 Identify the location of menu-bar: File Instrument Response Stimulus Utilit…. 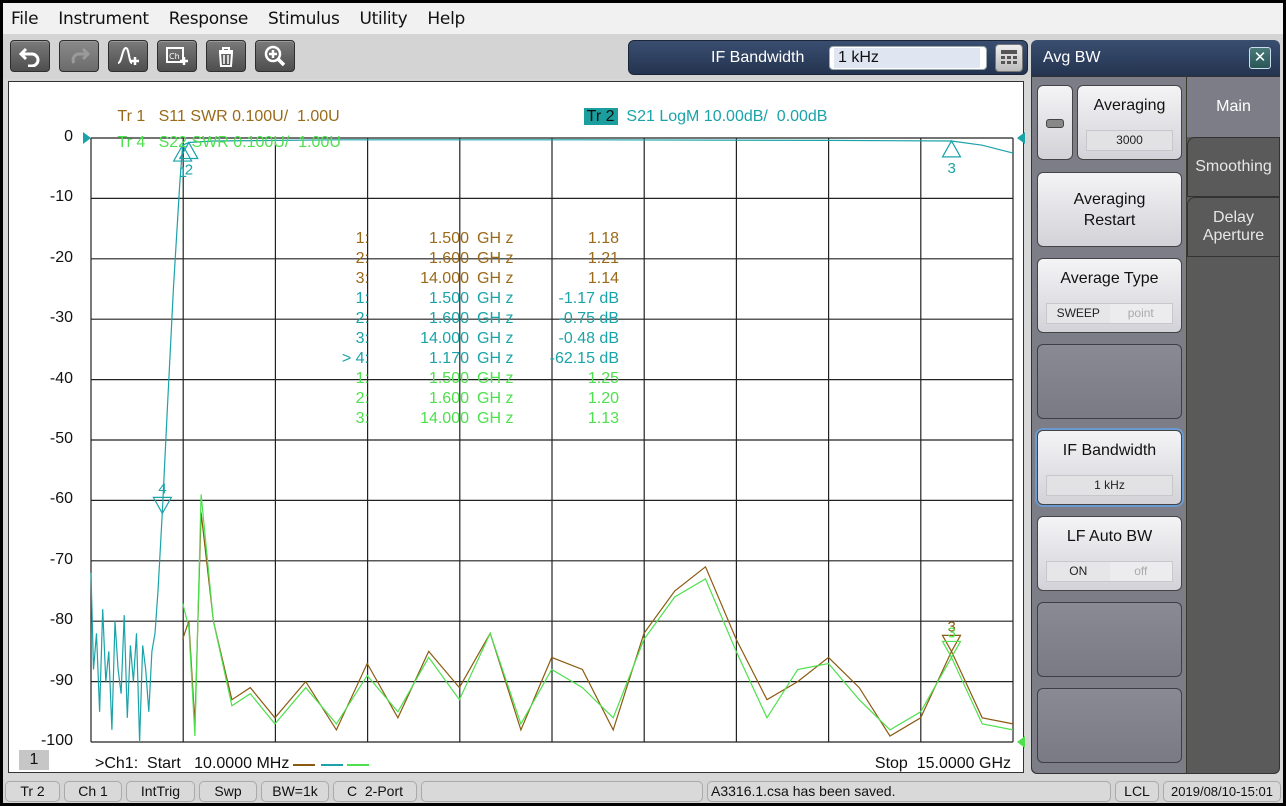
(643, 18).